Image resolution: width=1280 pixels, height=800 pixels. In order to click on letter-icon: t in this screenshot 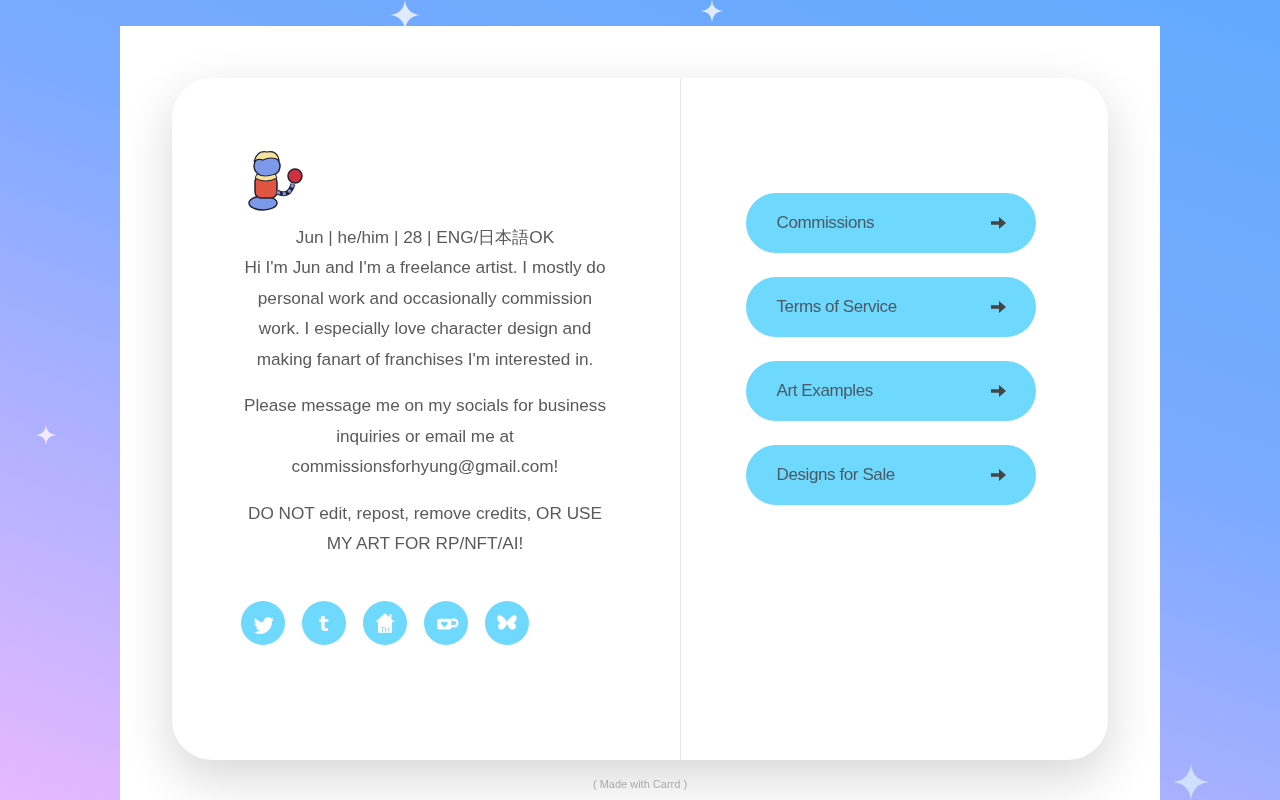, I will do `click(324, 622)`.